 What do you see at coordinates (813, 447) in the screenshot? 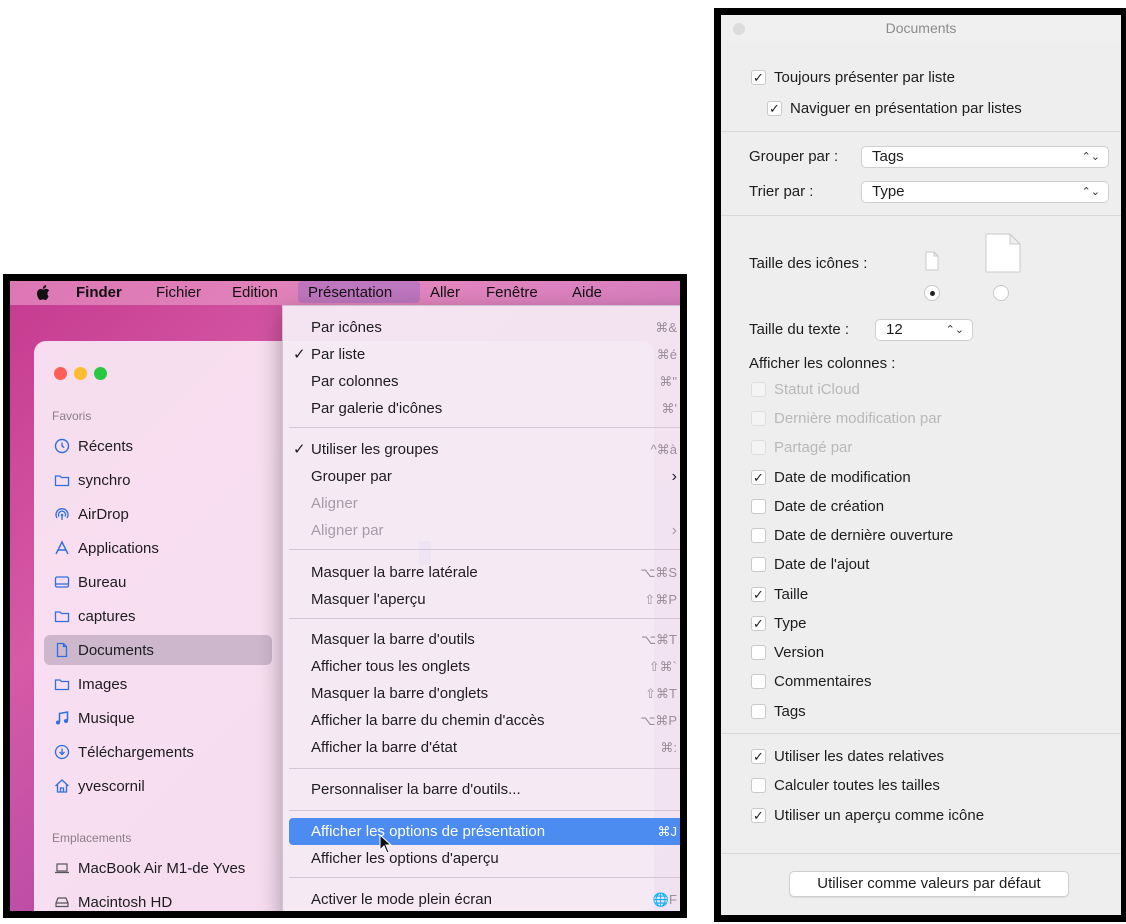
I see `checkbox-label: Partagé par` at bounding box center [813, 447].